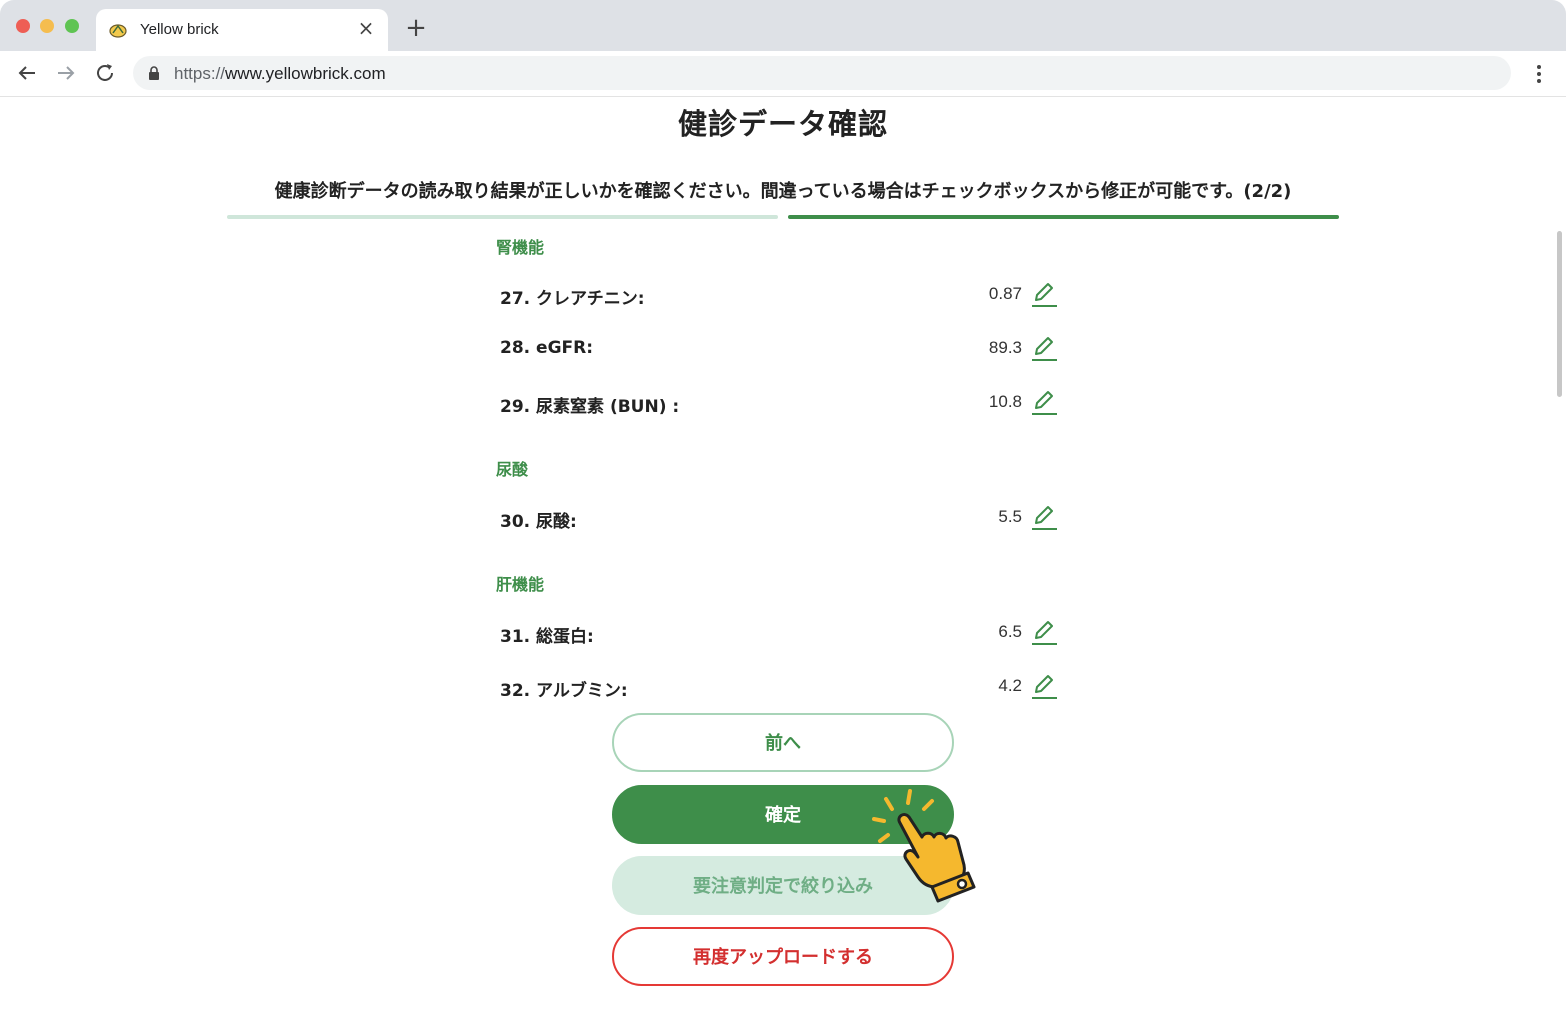  Describe the element at coordinates (1539, 74) in the screenshot. I see `browser-menu-icon` at that location.